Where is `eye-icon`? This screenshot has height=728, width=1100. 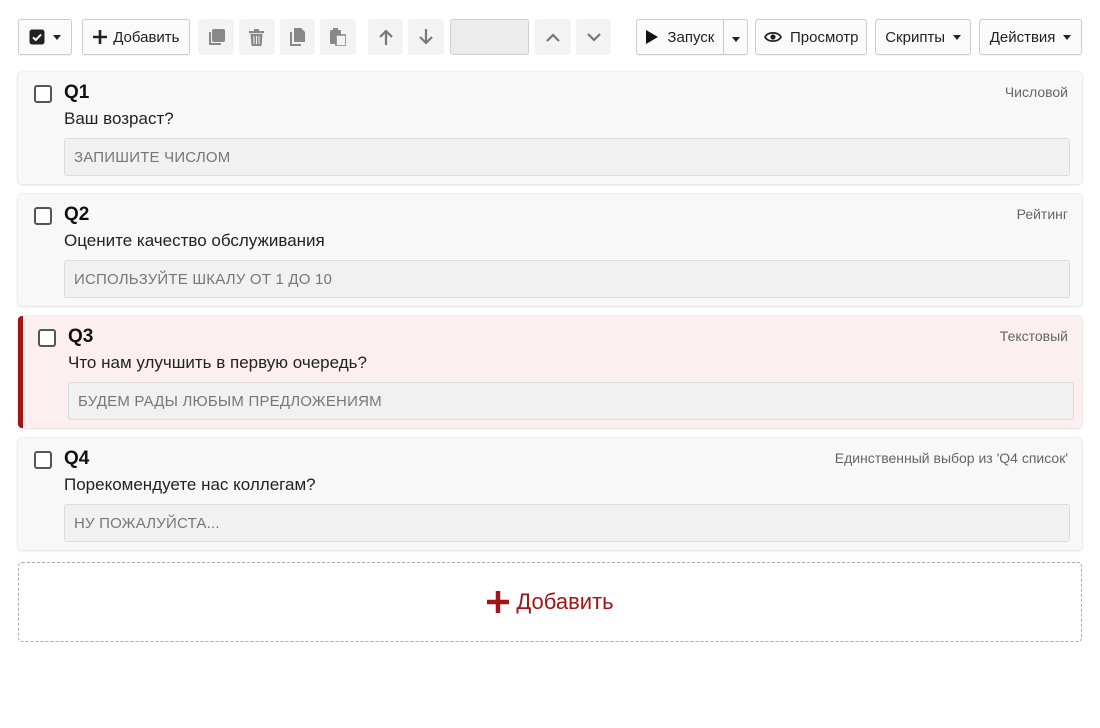 eye-icon is located at coordinates (773, 37).